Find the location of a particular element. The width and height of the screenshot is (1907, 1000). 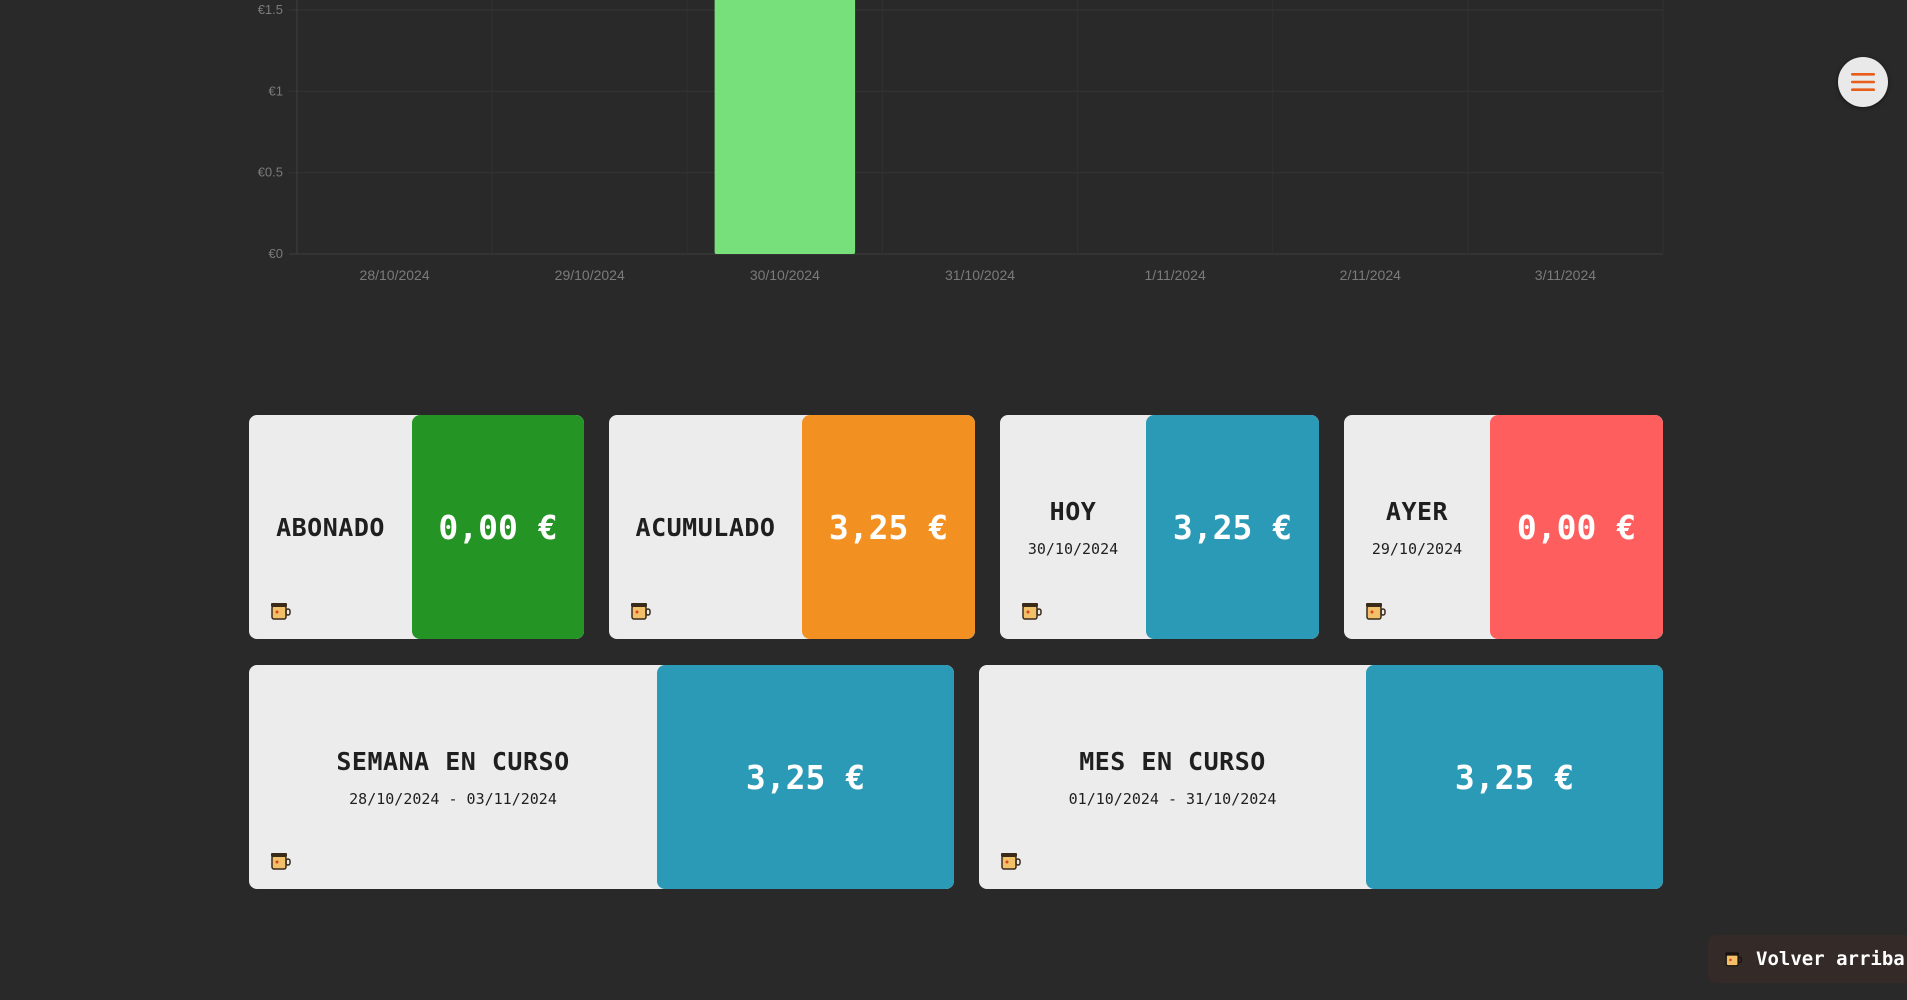

chart-x-tick-label: 2/11/2024 is located at coordinates (1370, 275).